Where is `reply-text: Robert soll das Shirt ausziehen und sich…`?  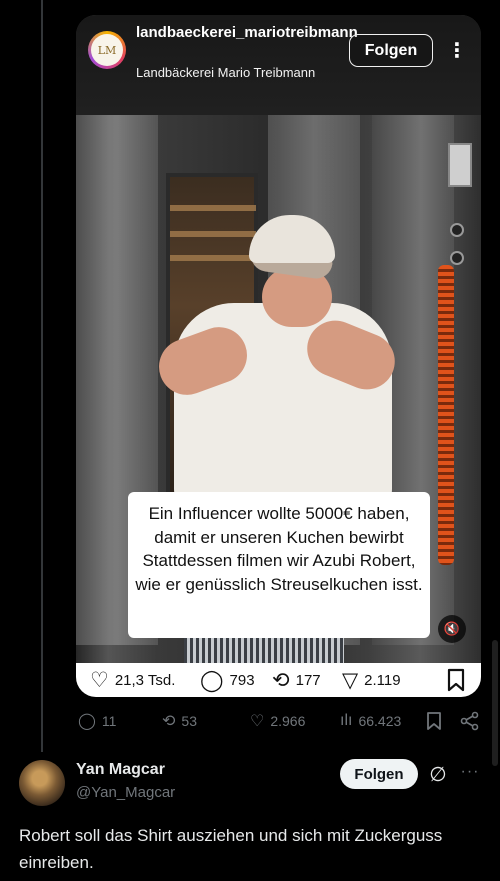 reply-text: Robert soll das Shirt ausziehen und sich… is located at coordinates (231, 849).